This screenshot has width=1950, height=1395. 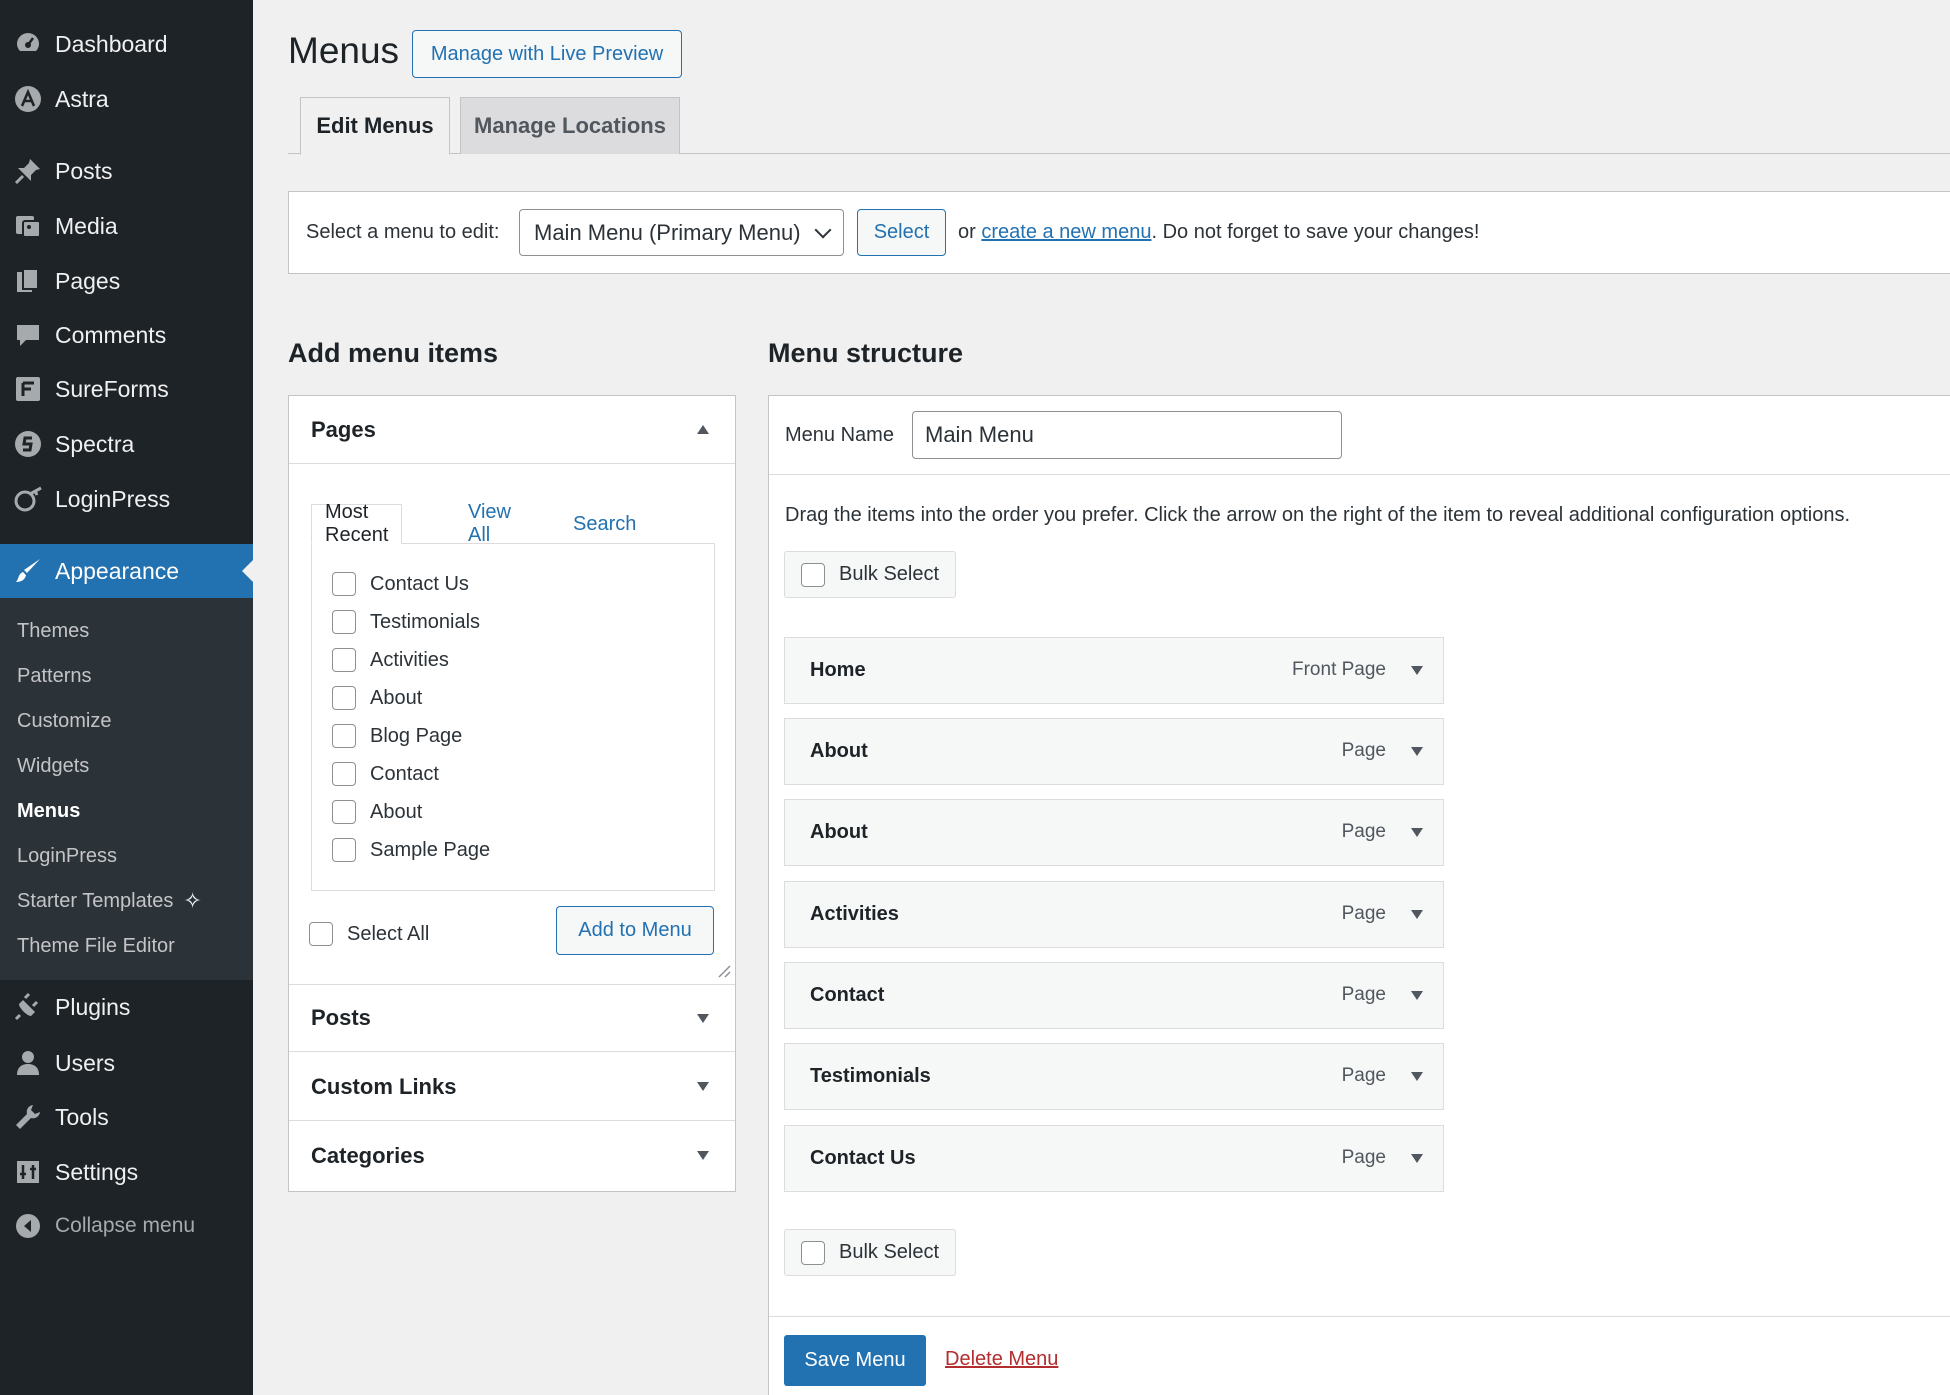 I want to click on save-menu-button: Save Menu, so click(x=855, y=1360).